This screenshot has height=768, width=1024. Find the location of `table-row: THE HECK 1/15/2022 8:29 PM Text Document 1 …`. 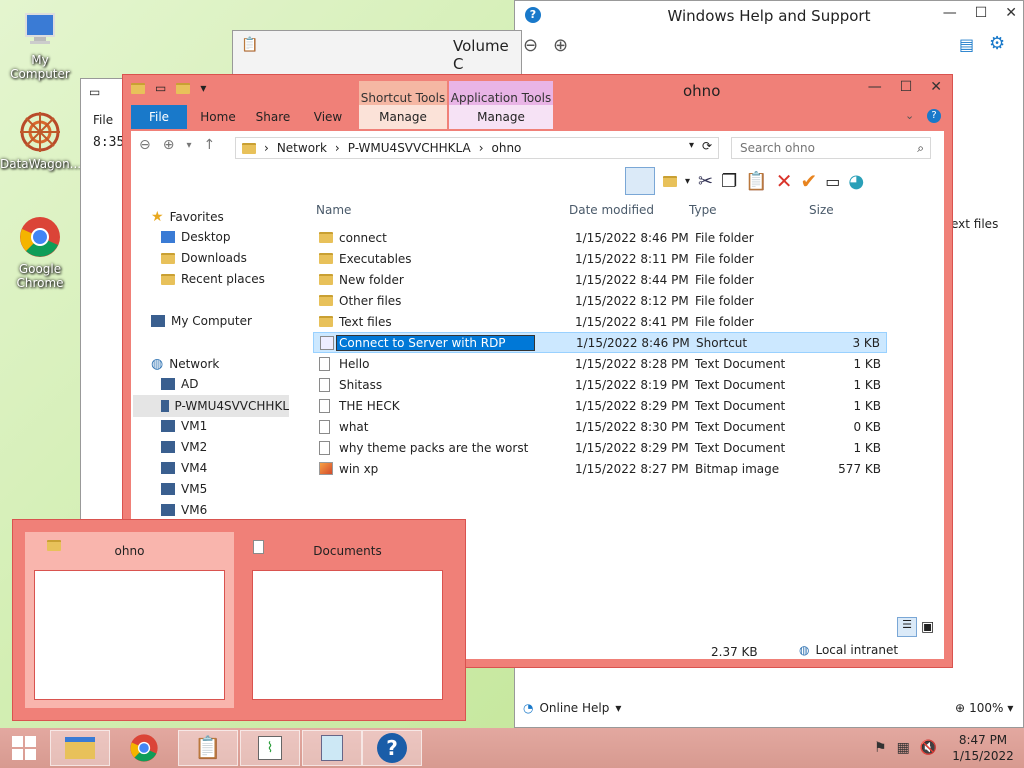

table-row: THE HECK 1/15/2022 8:29 PM Text Document 1 … is located at coordinates (600, 405).